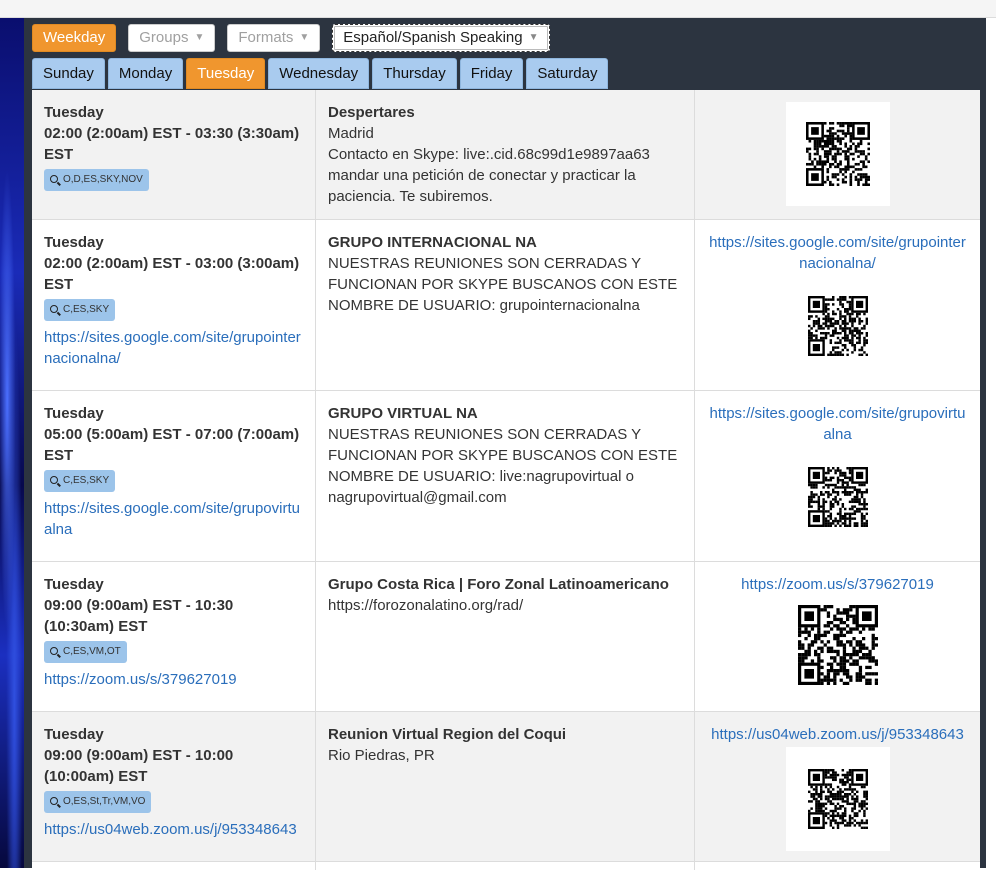 The image size is (996, 870). Describe the element at coordinates (491, 73) in the screenshot. I see `tab-friday: Friday` at that location.